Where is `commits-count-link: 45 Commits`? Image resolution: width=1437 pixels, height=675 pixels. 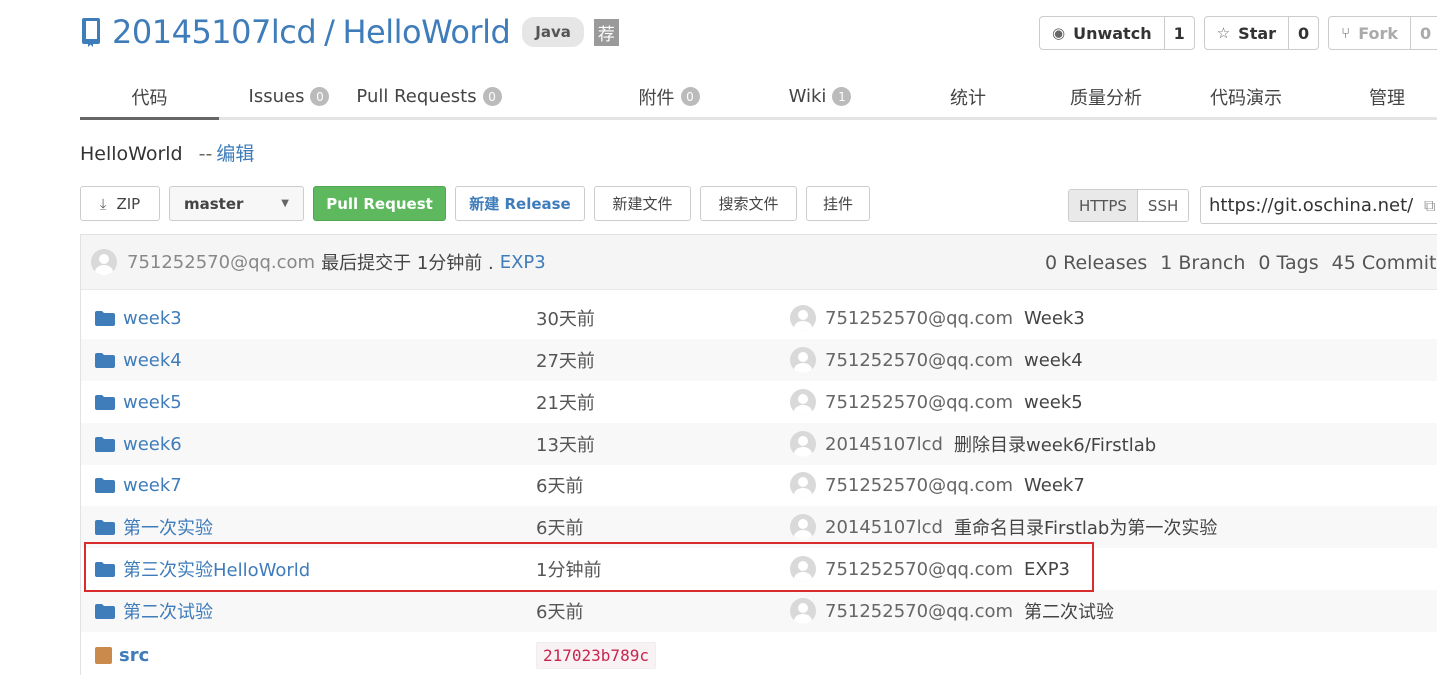 commits-count-link: 45 Commits is located at coordinates (1384, 263).